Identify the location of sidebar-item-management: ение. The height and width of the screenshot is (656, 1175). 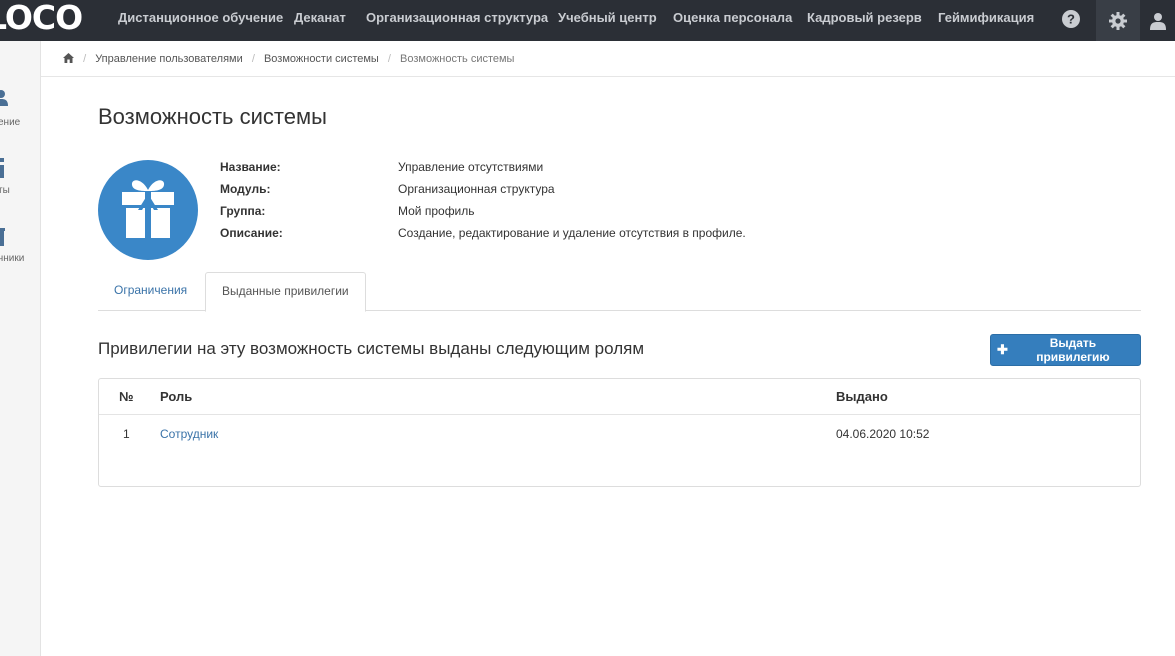
(20, 114).